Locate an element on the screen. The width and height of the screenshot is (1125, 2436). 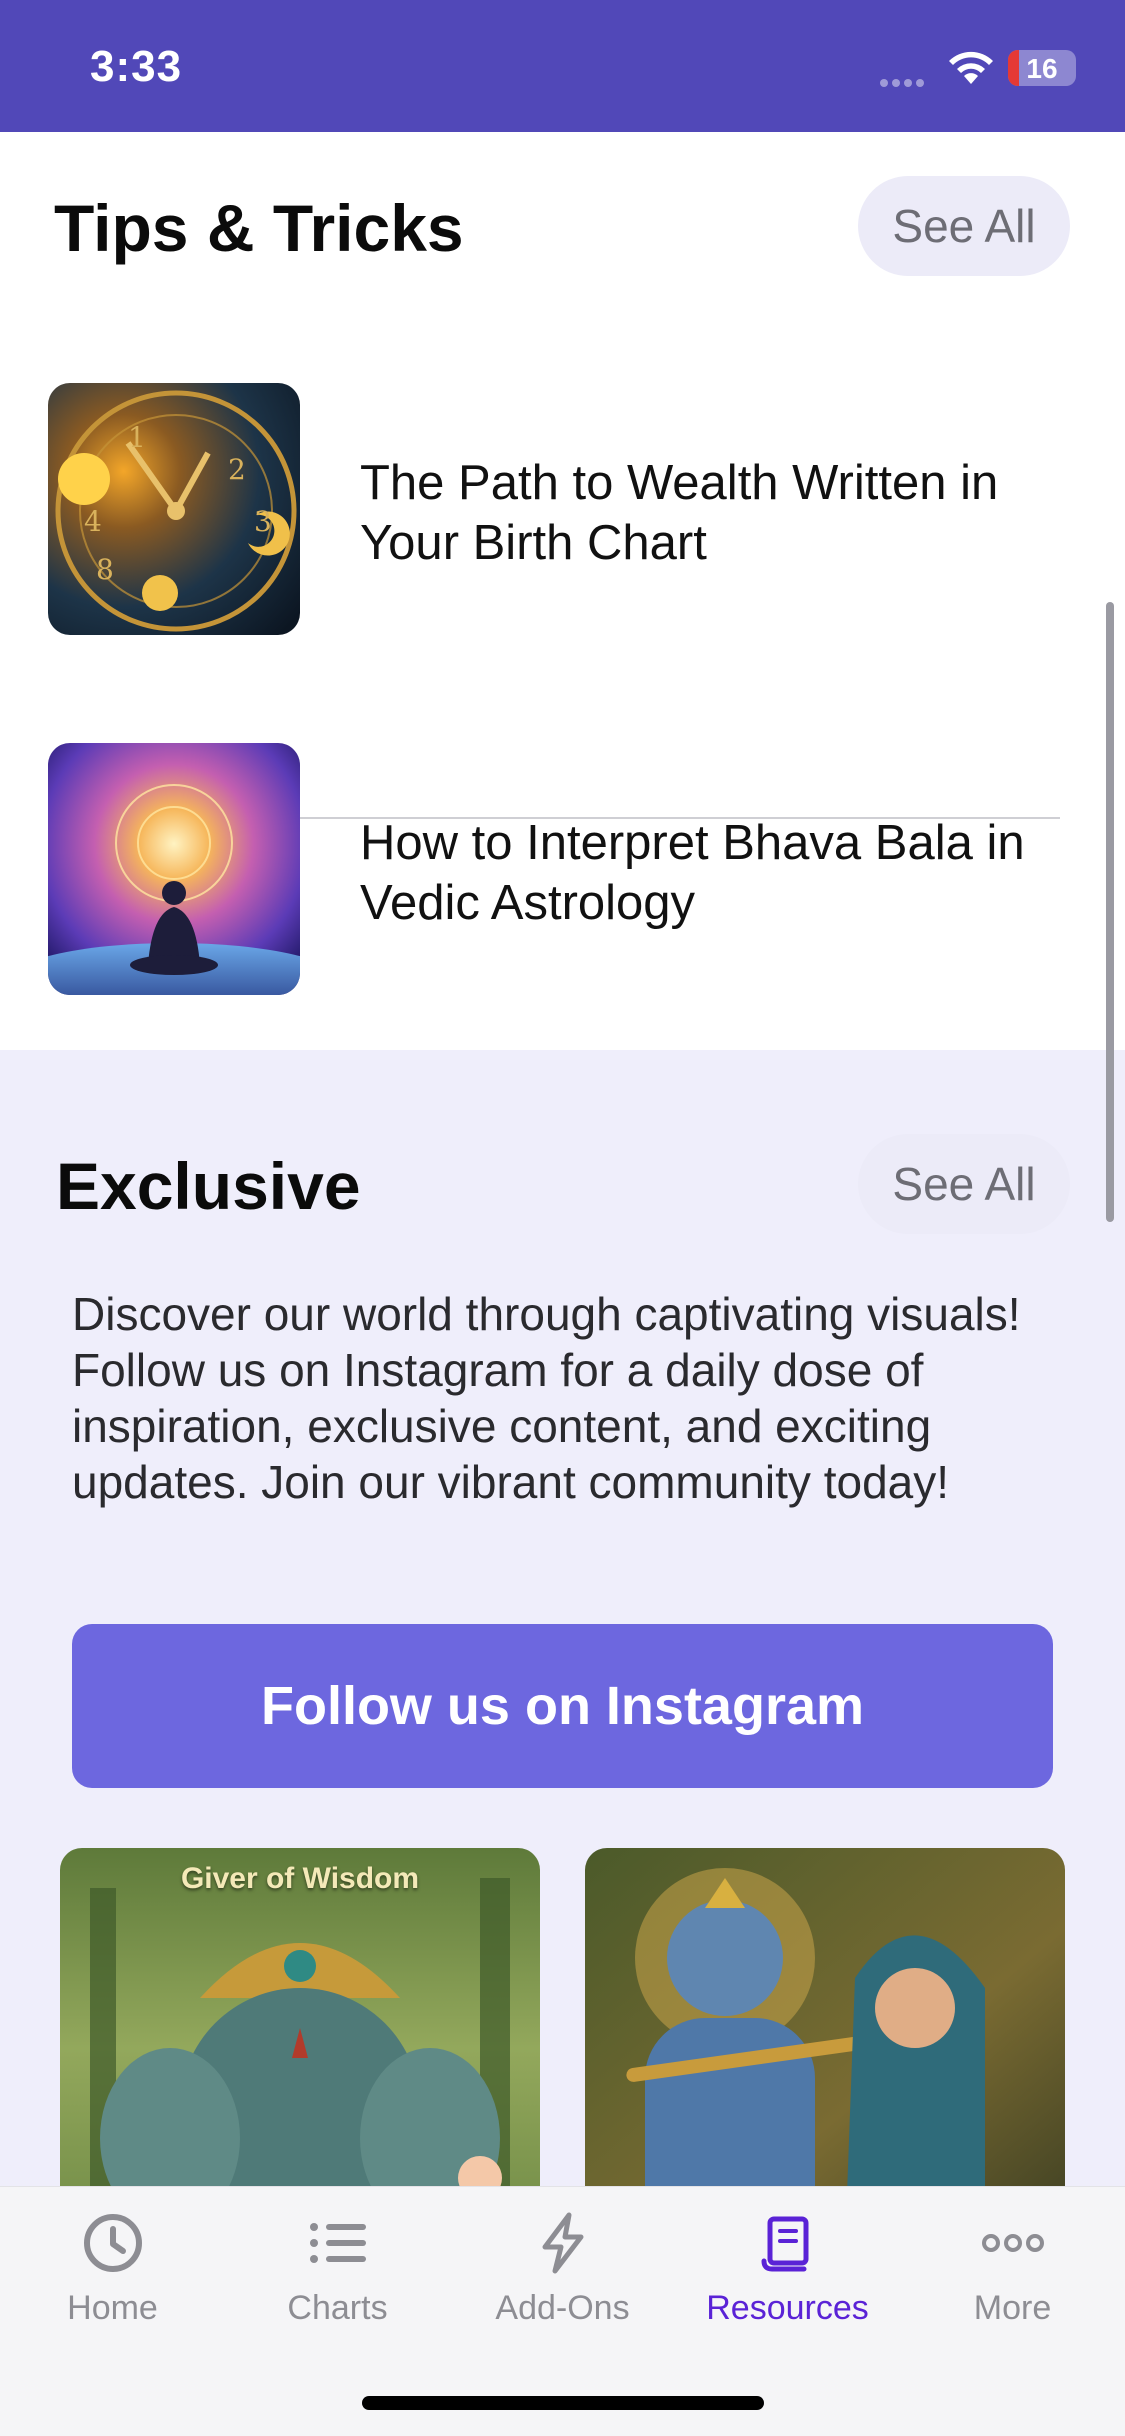
ellipsis-icon is located at coordinates (1012, 2243).